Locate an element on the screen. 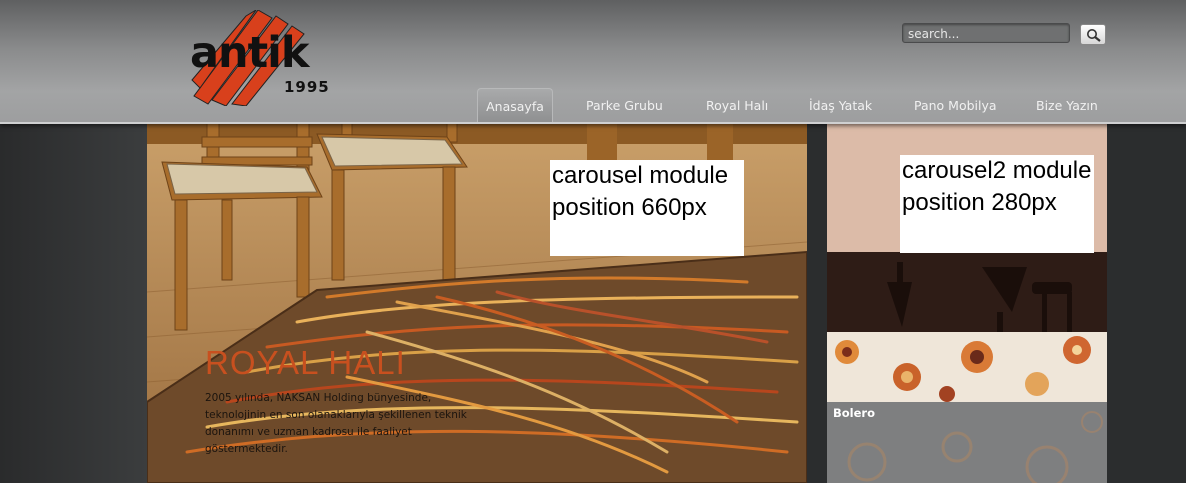 The image size is (1186, 483). nav-item-anasayfa: Anasayfa is located at coordinates (515, 105).